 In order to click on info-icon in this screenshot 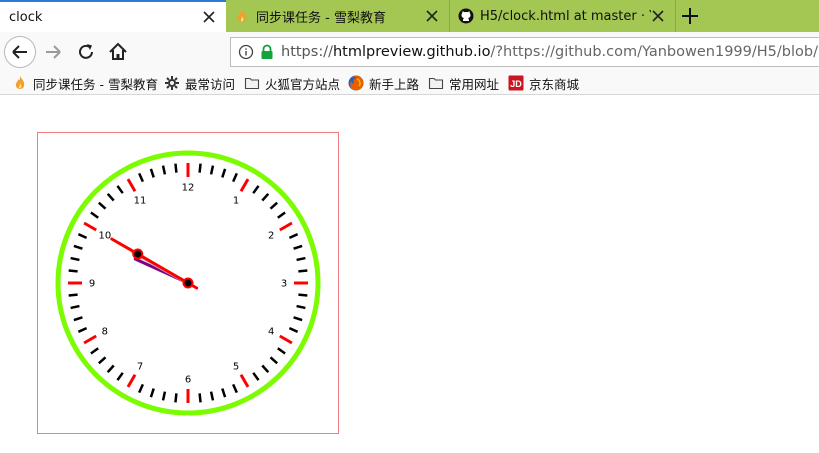, I will do `click(246, 52)`.